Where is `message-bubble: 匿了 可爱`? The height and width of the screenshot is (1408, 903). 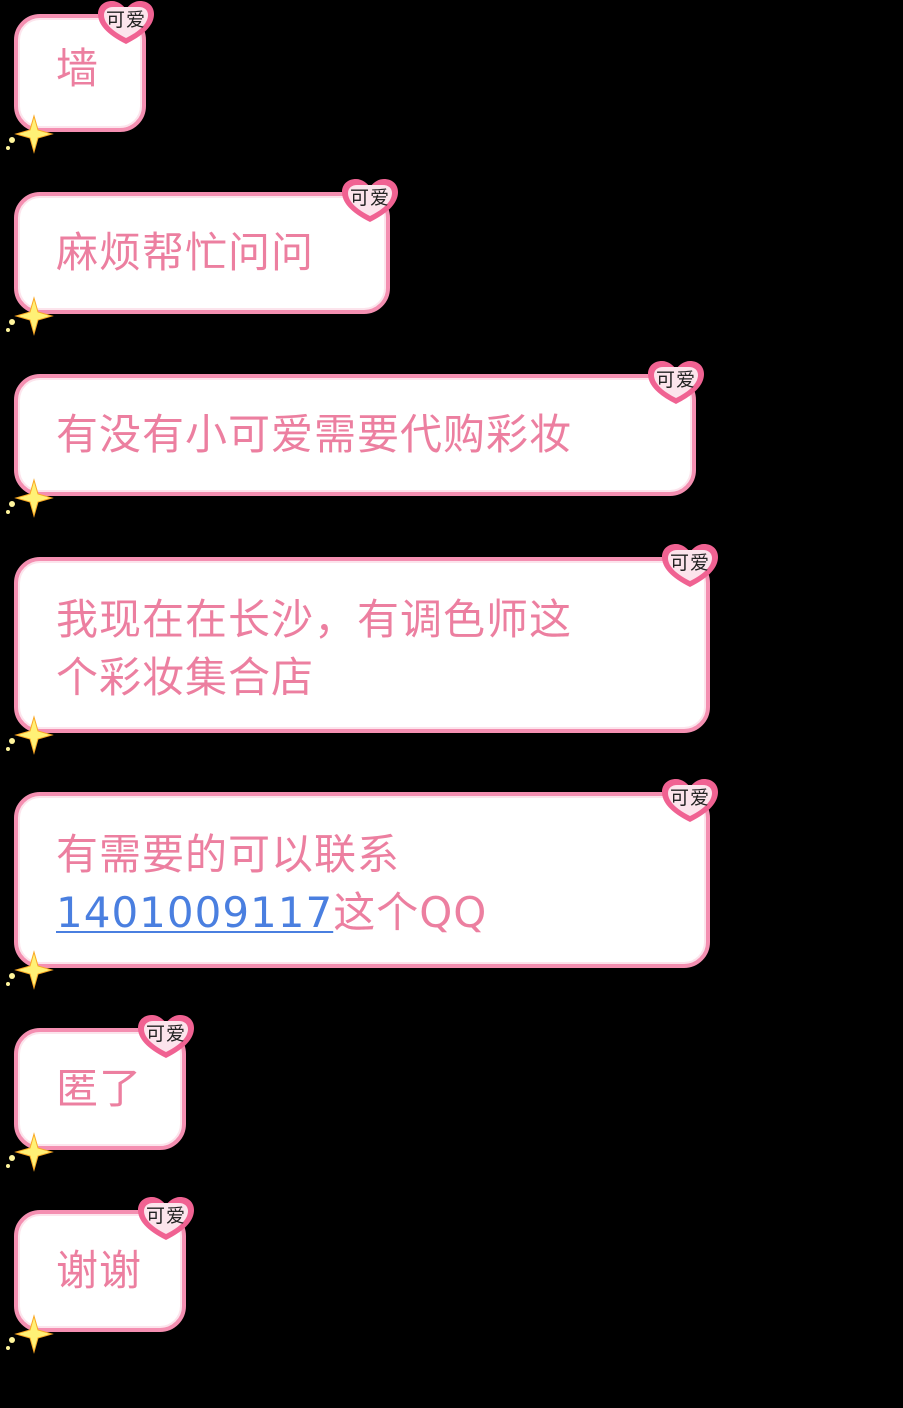
message-bubble: 匿了 可爱 is located at coordinates (100, 1093).